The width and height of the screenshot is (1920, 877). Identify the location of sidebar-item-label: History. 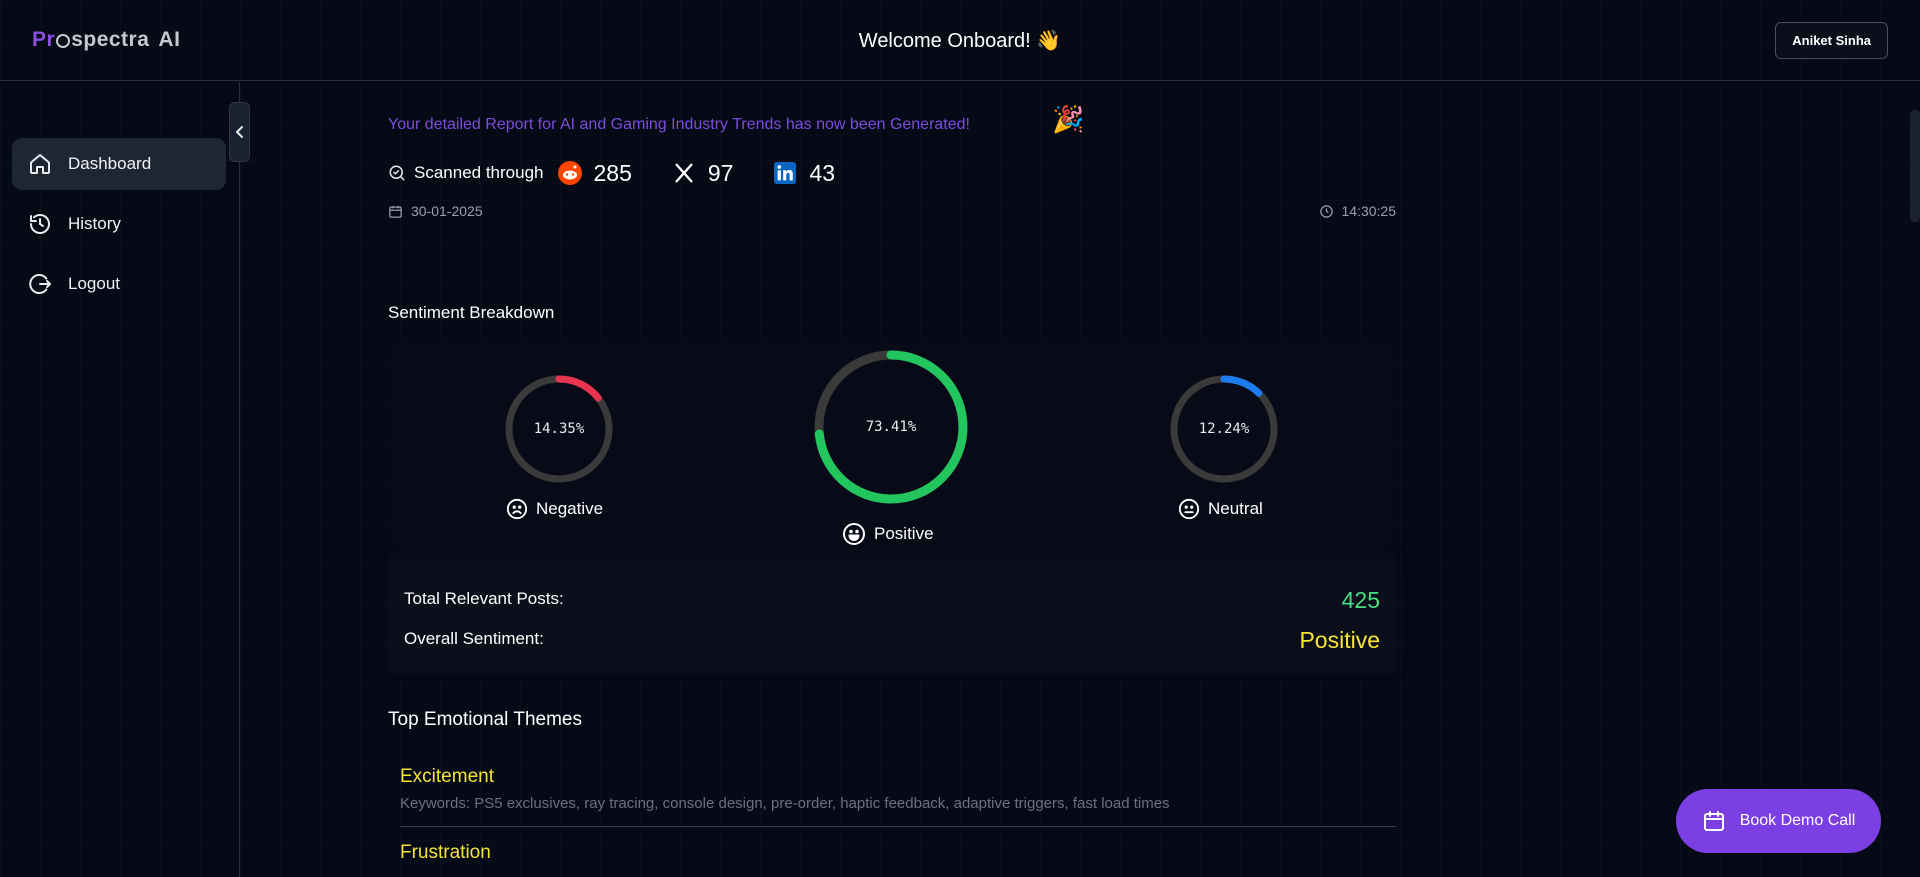
(94, 223).